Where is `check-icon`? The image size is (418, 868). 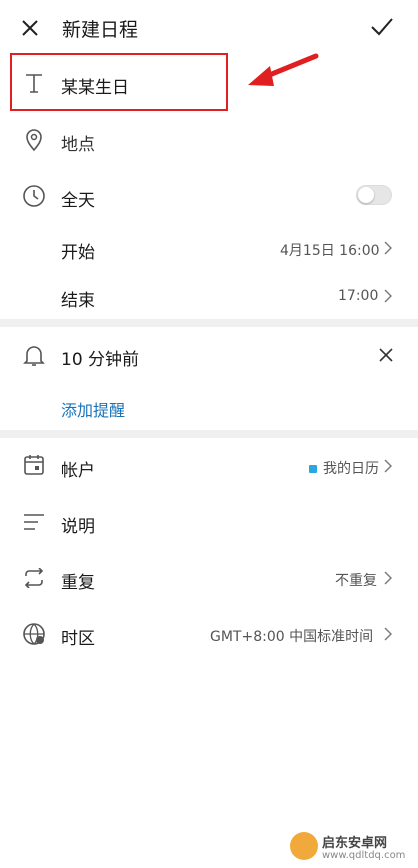 check-icon is located at coordinates (382, 27).